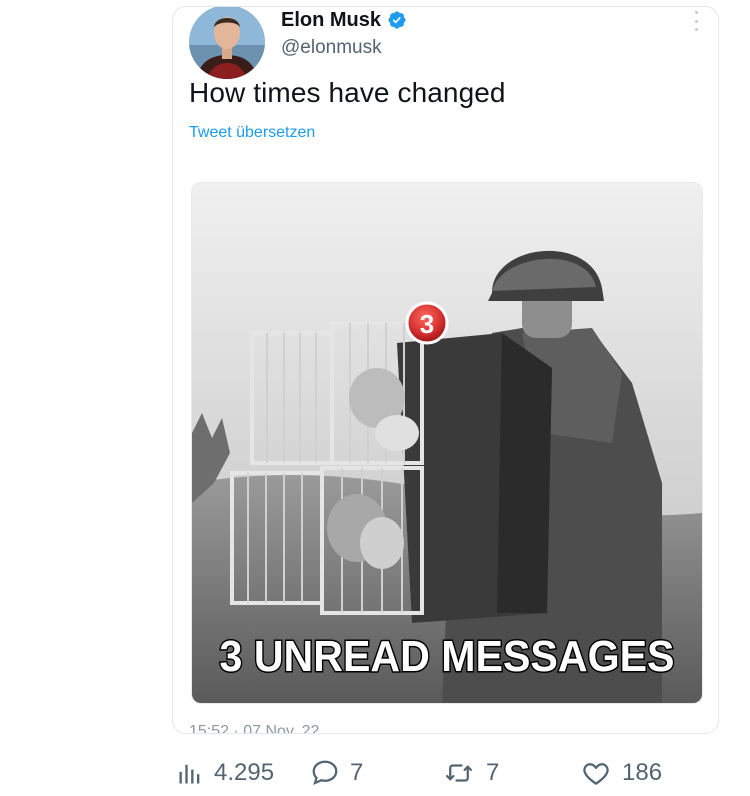 The width and height of the screenshot is (750, 796). I want to click on reply-count: 7, so click(357, 772).